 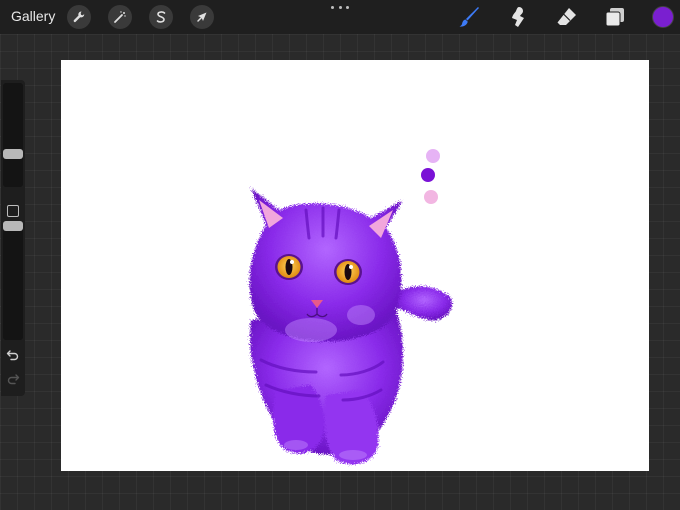 I want to click on left-sidebar, so click(x=13, y=238).